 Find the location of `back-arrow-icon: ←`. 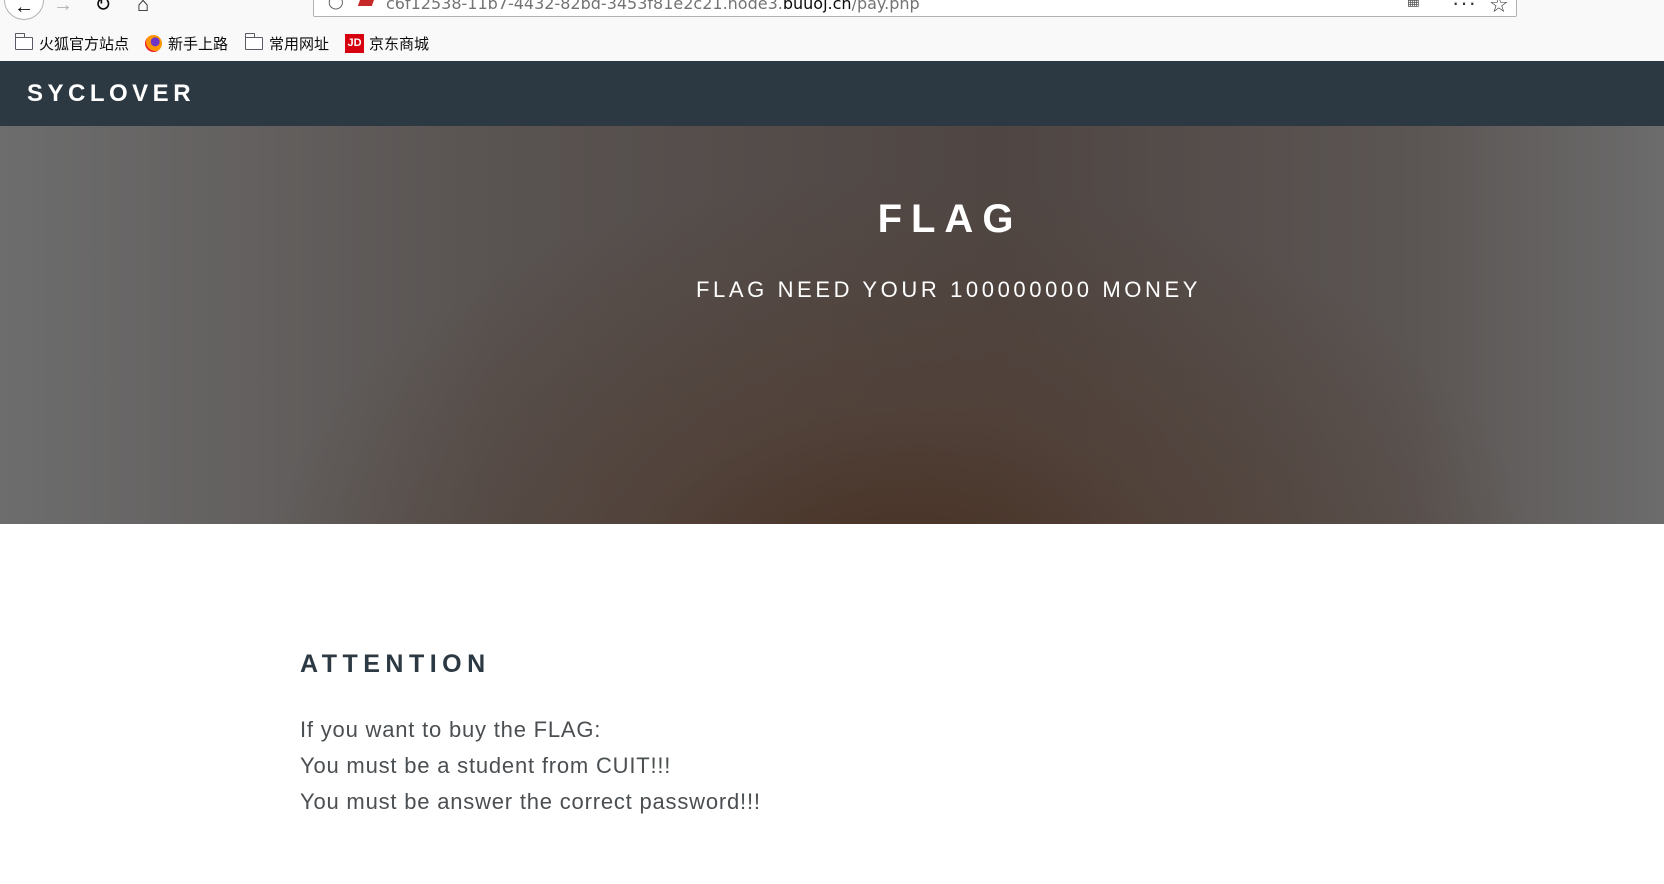

back-arrow-icon: ← is located at coordinates (24, 9).